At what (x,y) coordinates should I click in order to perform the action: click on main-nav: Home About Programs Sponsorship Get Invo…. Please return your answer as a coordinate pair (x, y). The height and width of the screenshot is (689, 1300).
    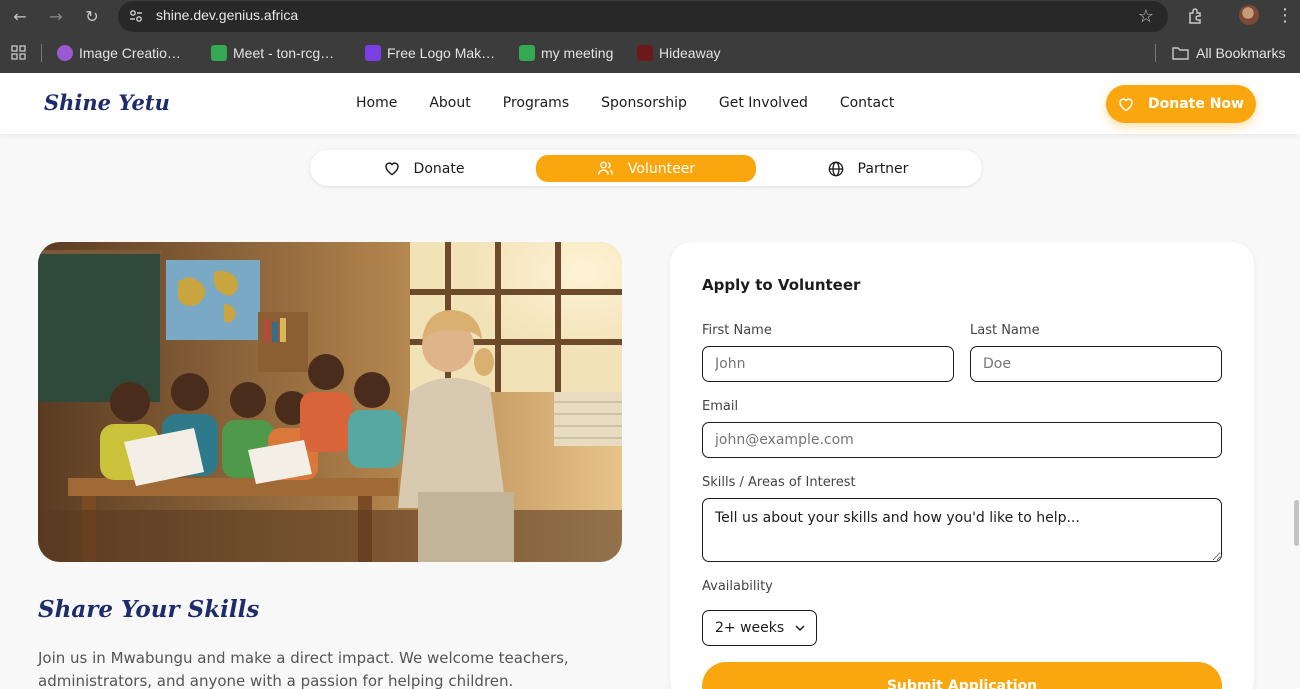
    Looking at the image, I should click on (641, 103).